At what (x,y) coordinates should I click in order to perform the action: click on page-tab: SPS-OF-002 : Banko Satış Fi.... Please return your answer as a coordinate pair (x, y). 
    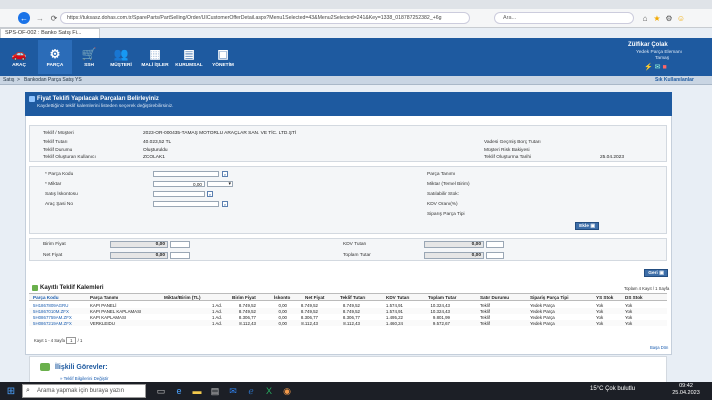
    Looking at the image, I should click on (50, 33).